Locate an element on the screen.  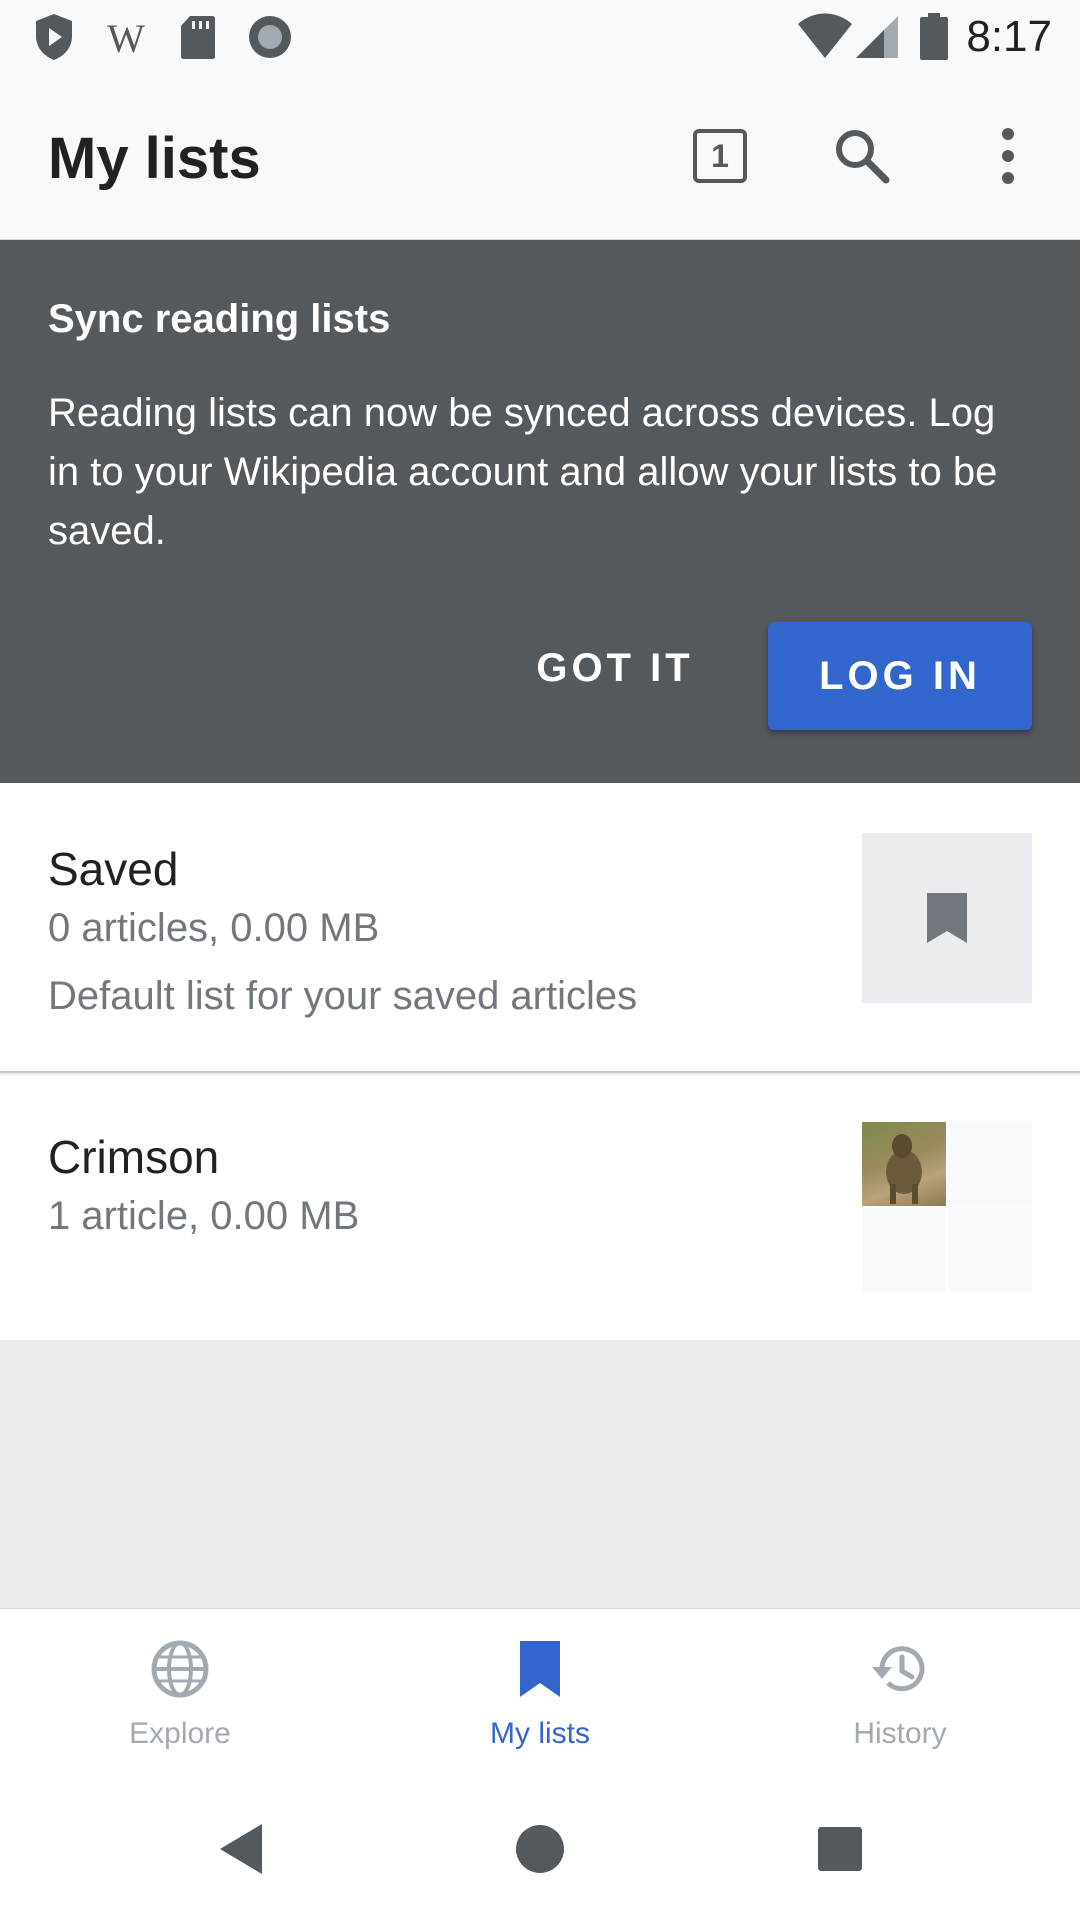
page-title: My lists is located at coordinates (154, 158).